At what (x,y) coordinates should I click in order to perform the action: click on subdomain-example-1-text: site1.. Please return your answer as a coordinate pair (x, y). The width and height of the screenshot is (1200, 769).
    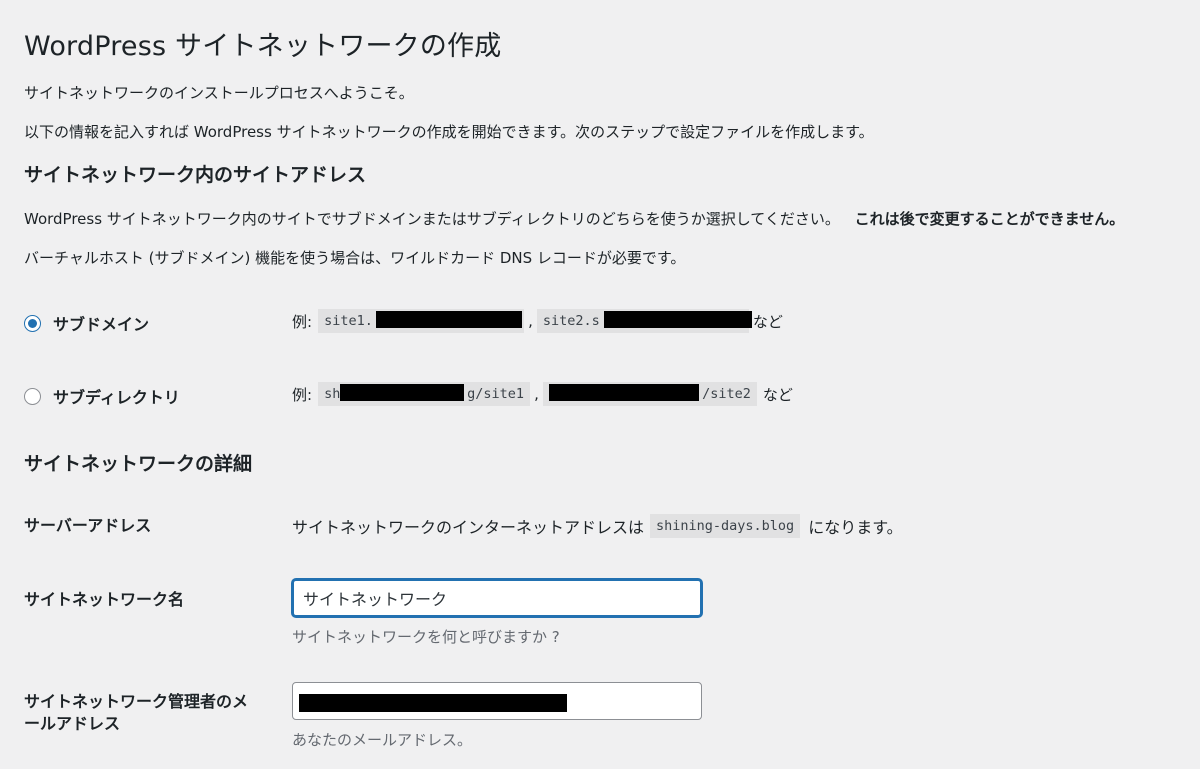
    Looking at the image, I should click on (348, 321).